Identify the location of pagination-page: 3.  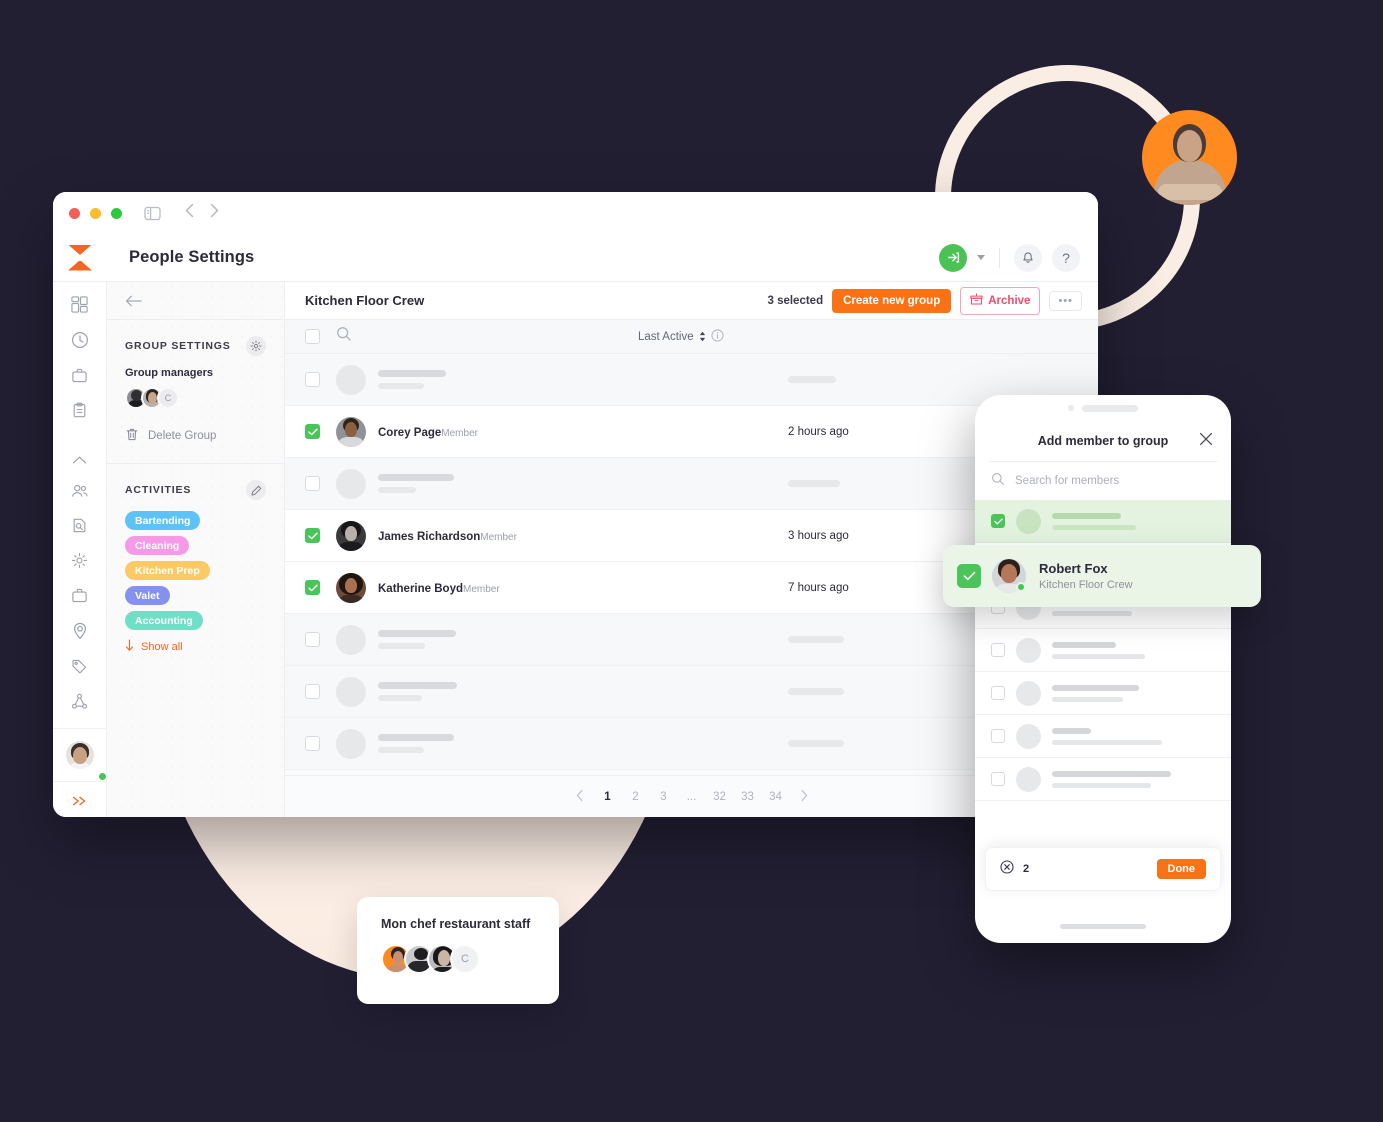
(664, 797).